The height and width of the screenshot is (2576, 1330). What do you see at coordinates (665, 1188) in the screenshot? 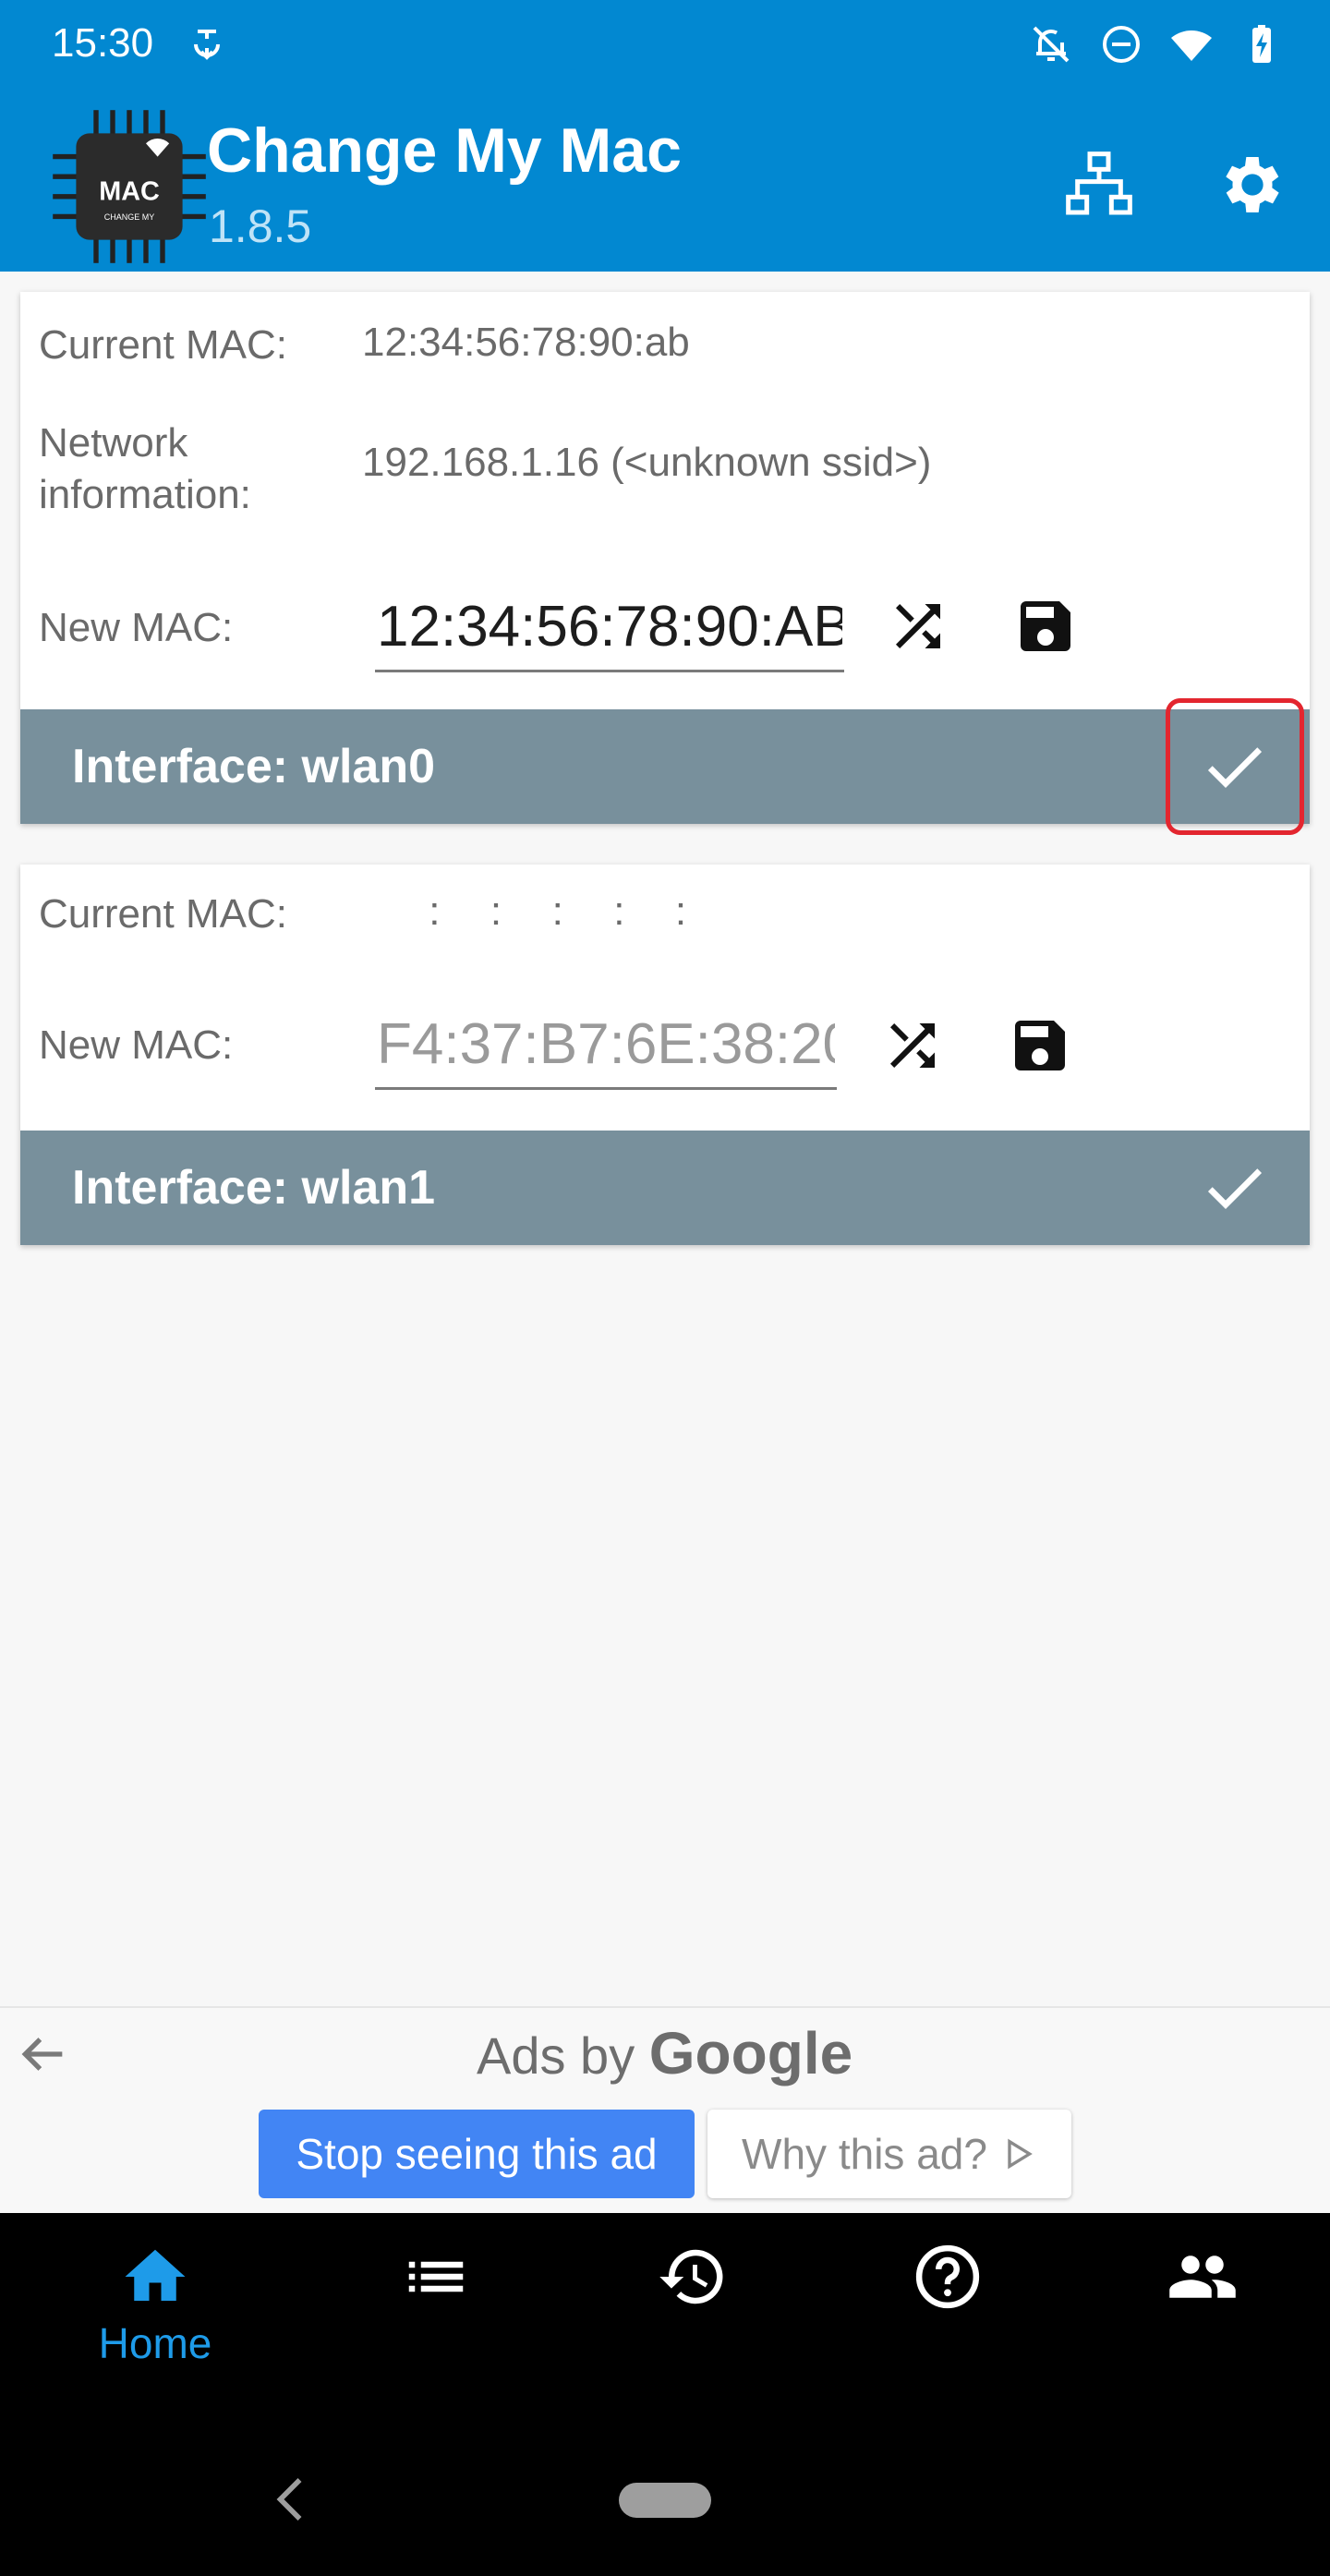
I see `interface-bar-wlan1: Interface: wlan1` at bounding box center [665, 1188].